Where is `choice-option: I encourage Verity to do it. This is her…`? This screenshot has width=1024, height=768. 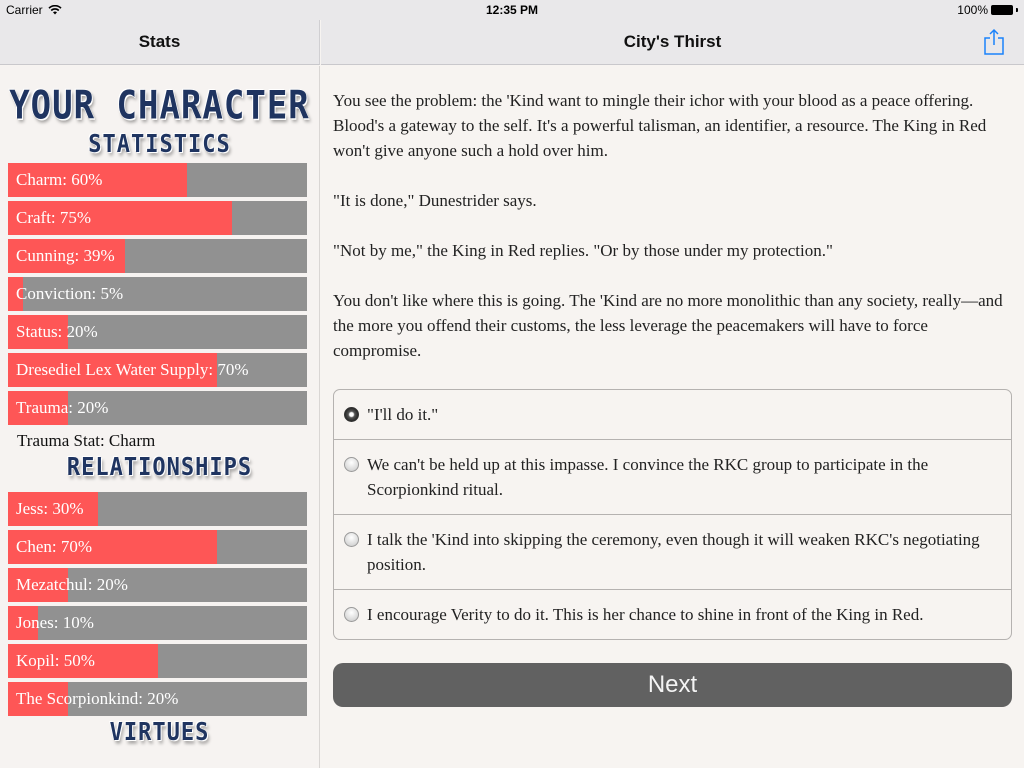
choice-option: I encourage Verity to do it. This is her… is located at coordinates (672, 614).